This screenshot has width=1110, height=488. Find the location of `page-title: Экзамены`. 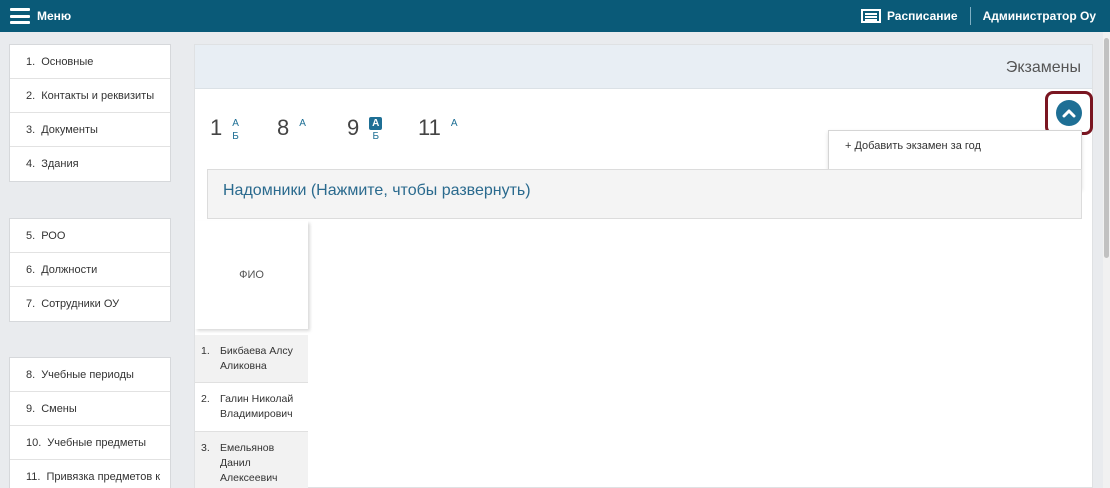

page-title: Экзамены is located at coordinates (1043, 67).